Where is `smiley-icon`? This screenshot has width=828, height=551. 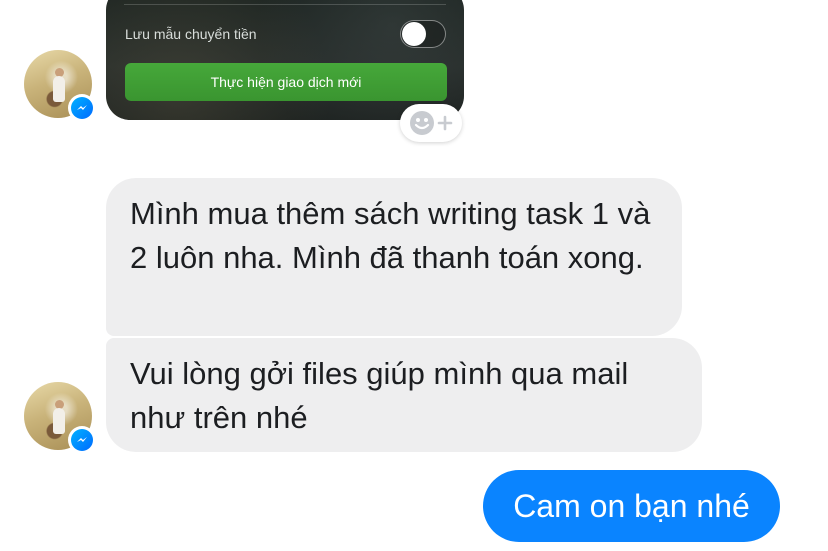
smiley-icon is located at coordinates (422, 123).